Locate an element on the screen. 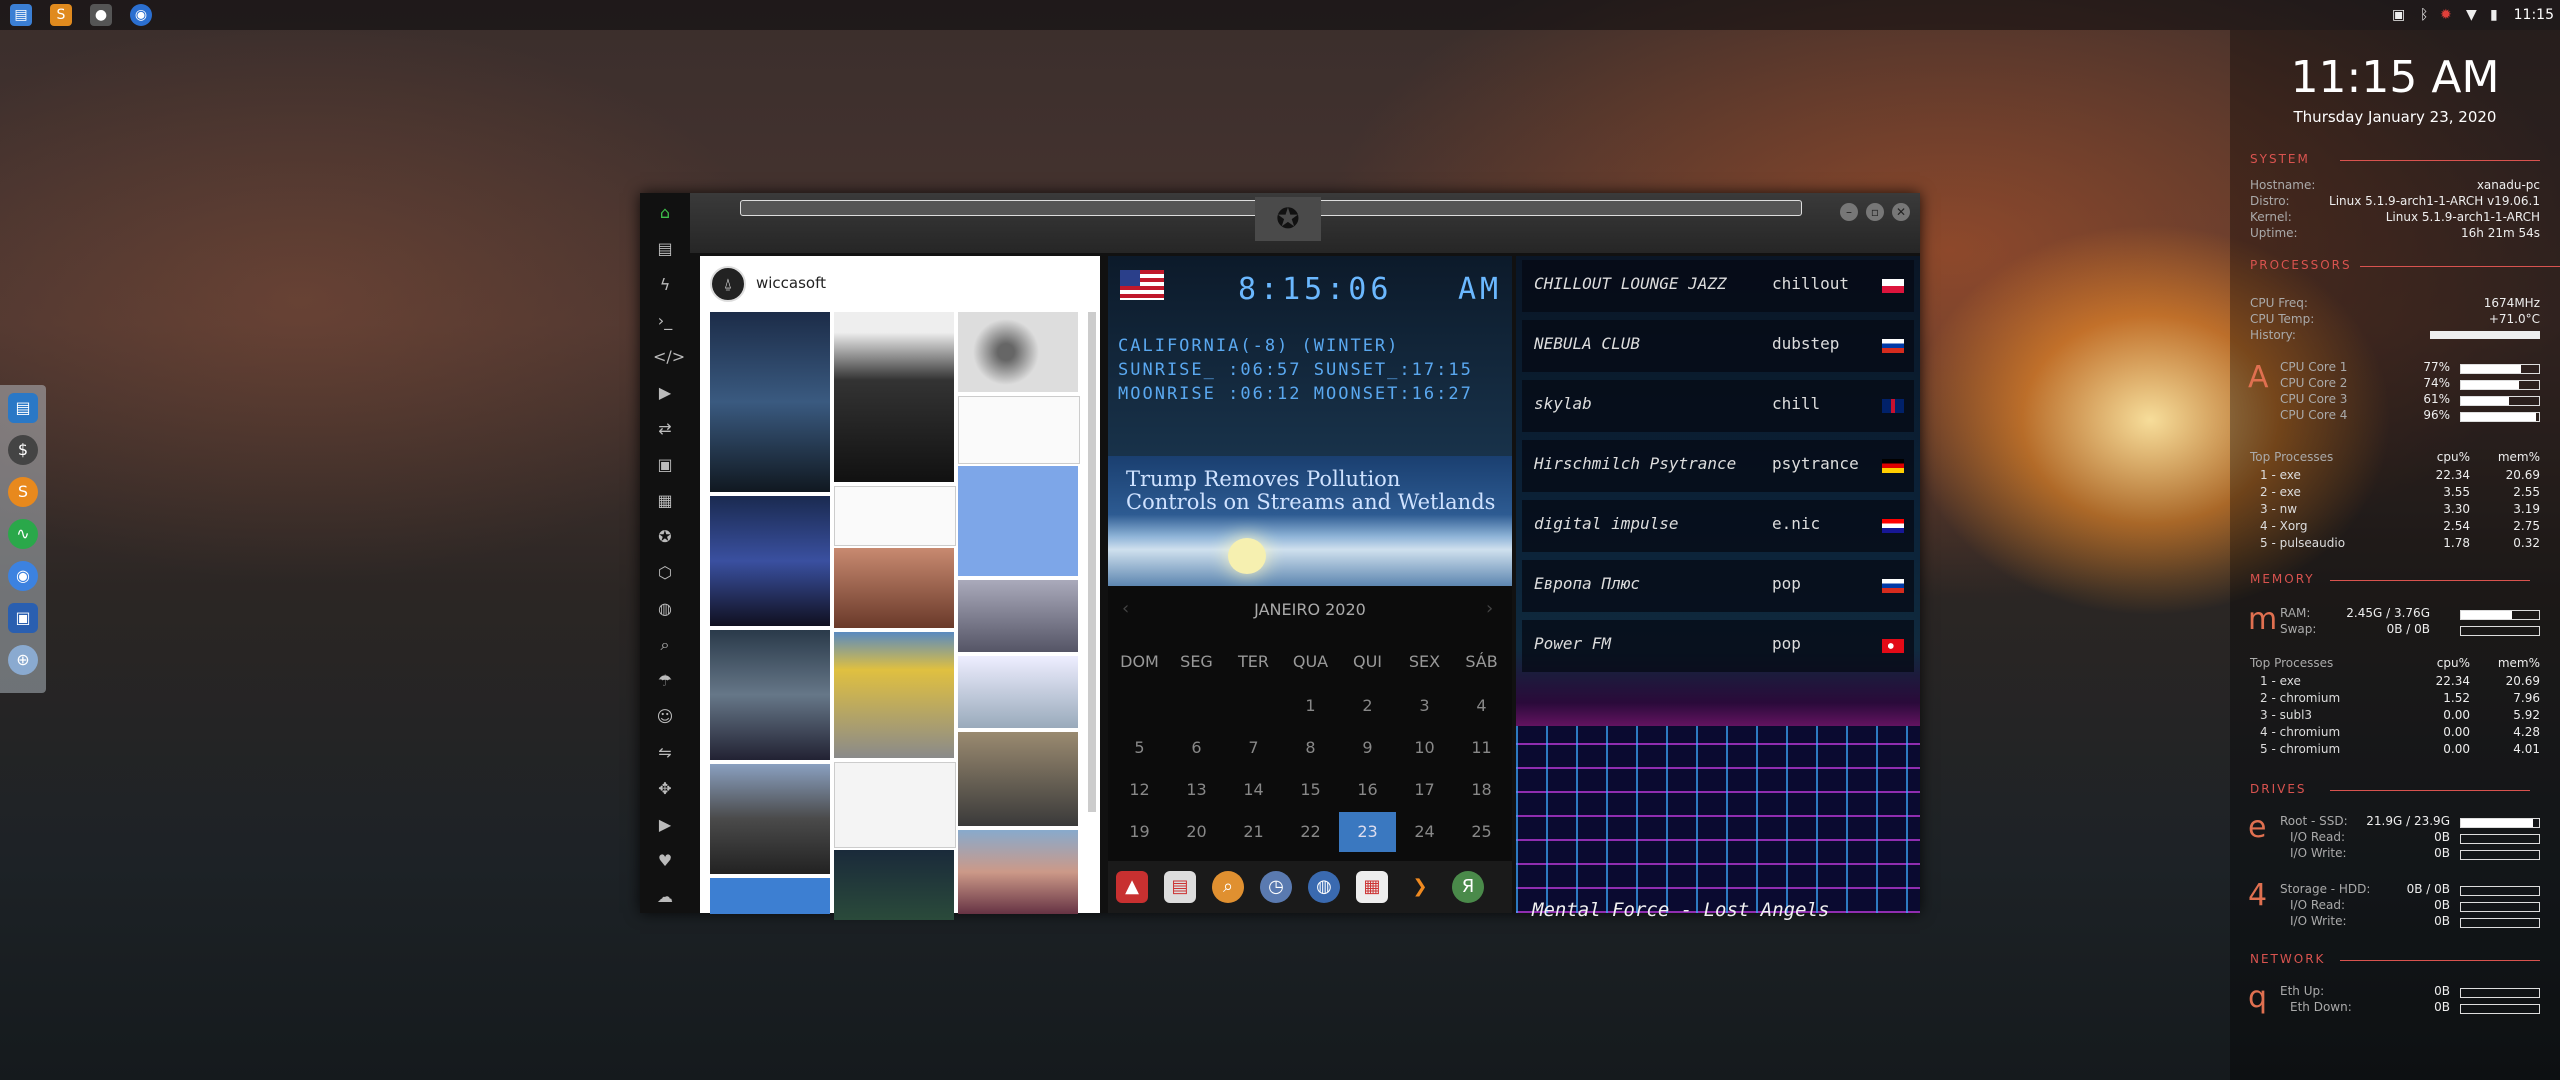 The width and height of the screenshot is (2560, 1080). calendar-day: 25 is located at coordinates (1481, 832).